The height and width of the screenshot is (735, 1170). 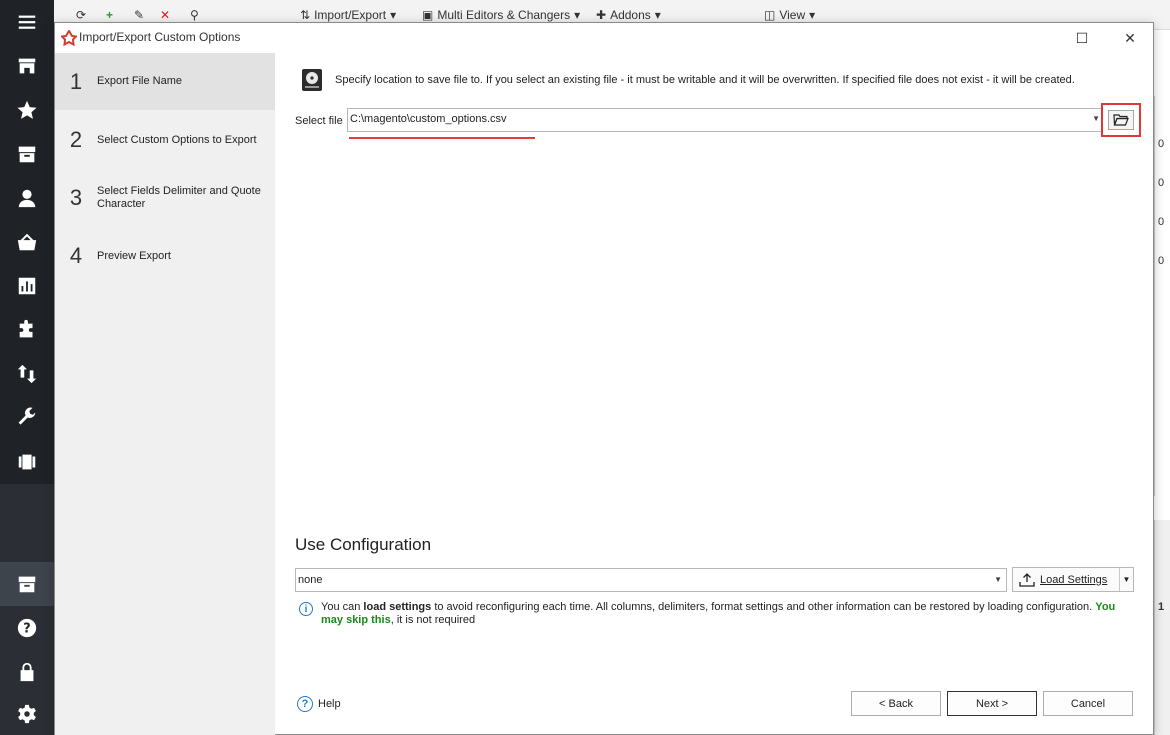 I want to click on background-strip, so click(x=1162, y=627).